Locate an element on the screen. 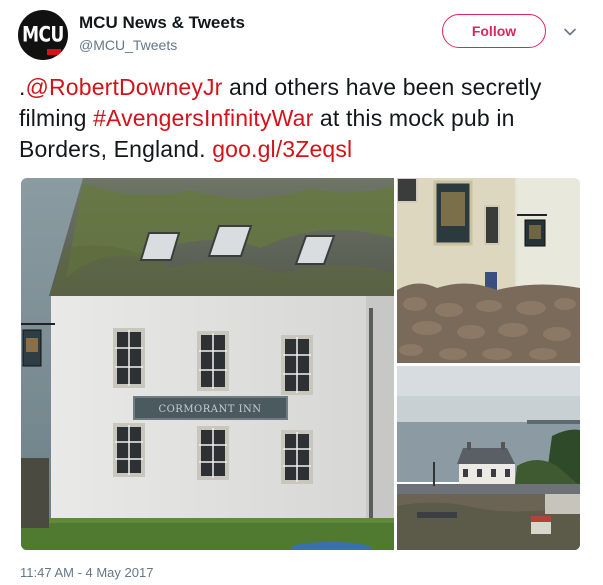 The image size is (603, 585). hashtag-link: #AvengersInfinityWar is located at coordinates (203, 118).